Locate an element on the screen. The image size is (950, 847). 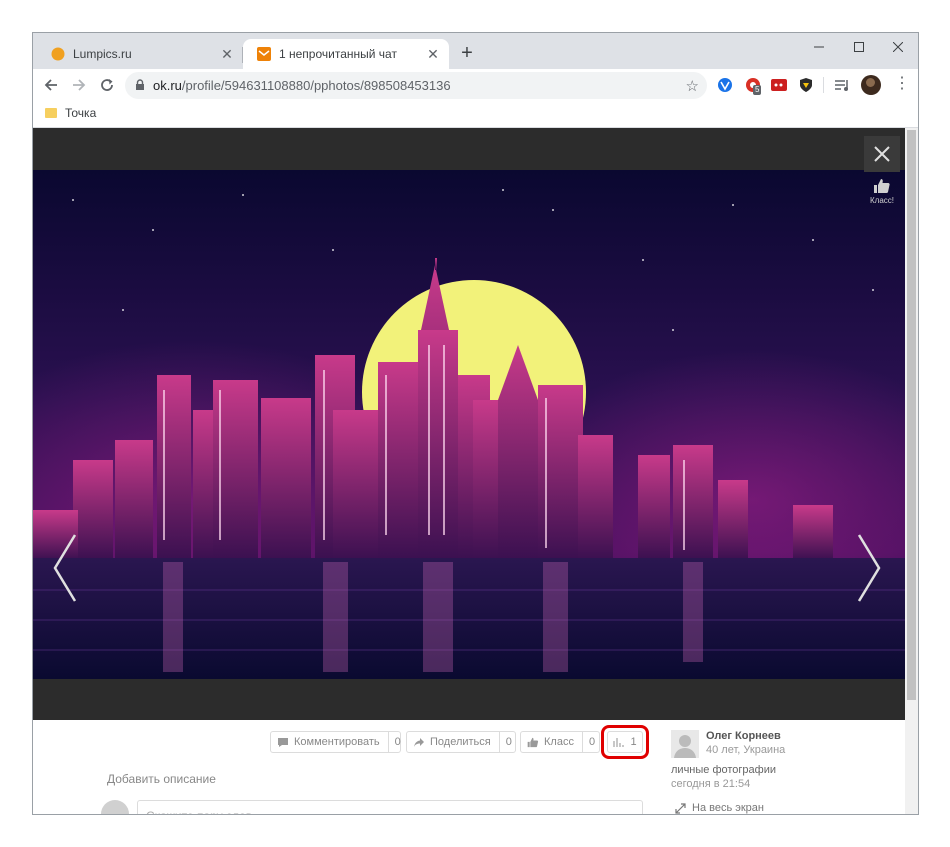
expand-icon is located at coordinates (680, 808).